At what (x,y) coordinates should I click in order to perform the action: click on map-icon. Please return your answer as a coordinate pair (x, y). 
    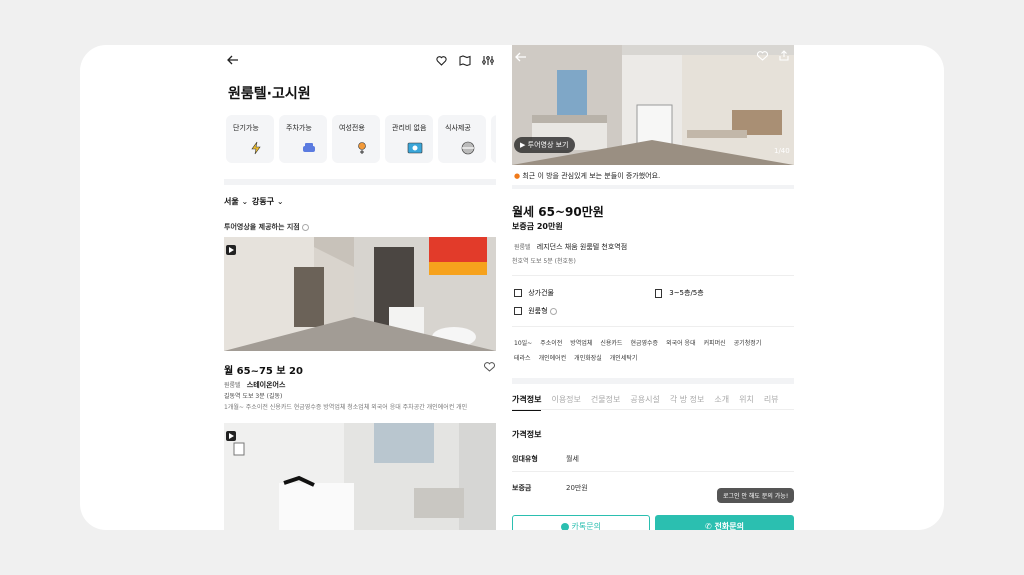
    Looking at the image, I should click on (465, 60).